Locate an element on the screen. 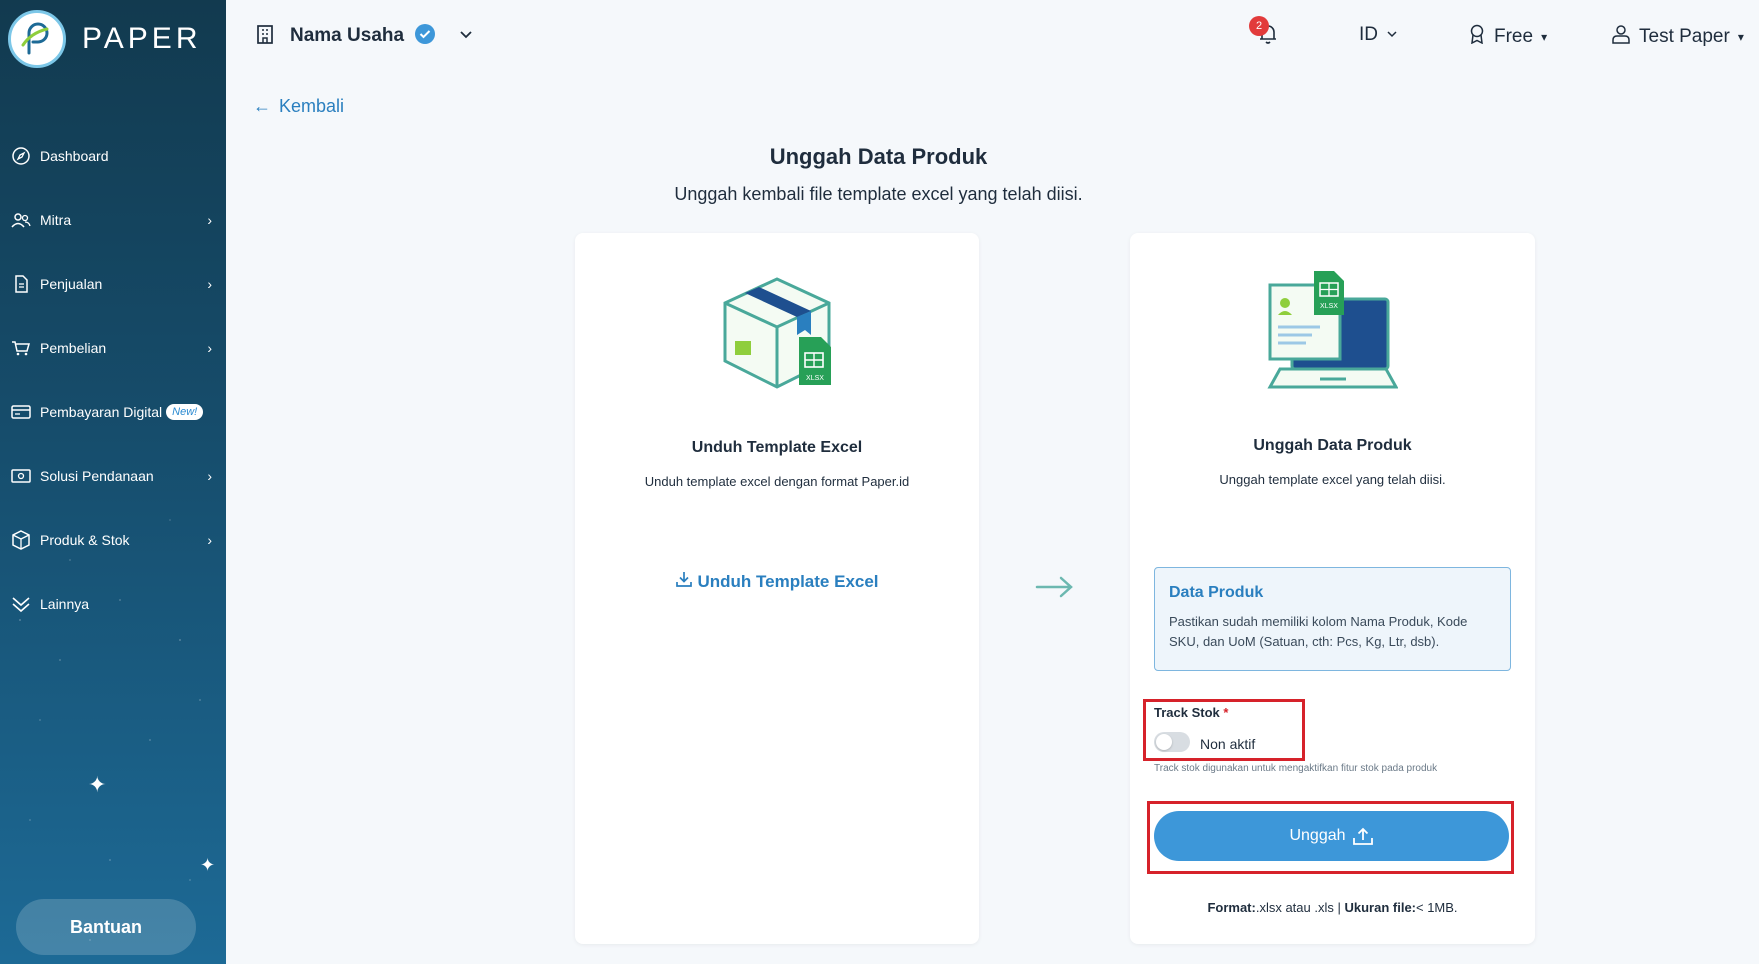 The width and height of the screenshot is (1759, 964). building-icon is located at coordinates (265, 36).